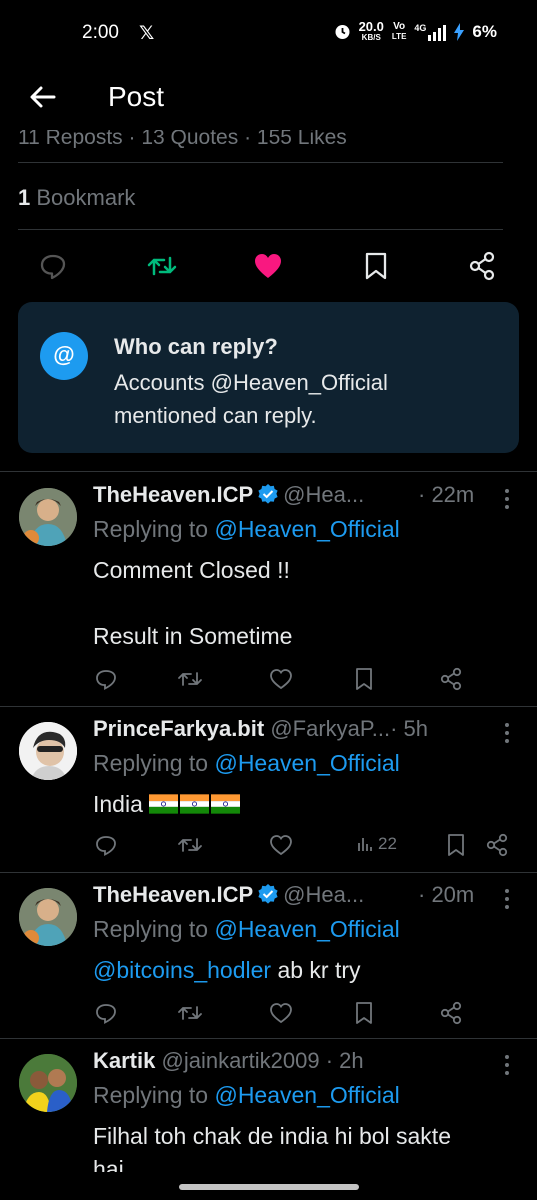 The image size is (537, 1200). I want to click on views-icon, so click(365, 844).